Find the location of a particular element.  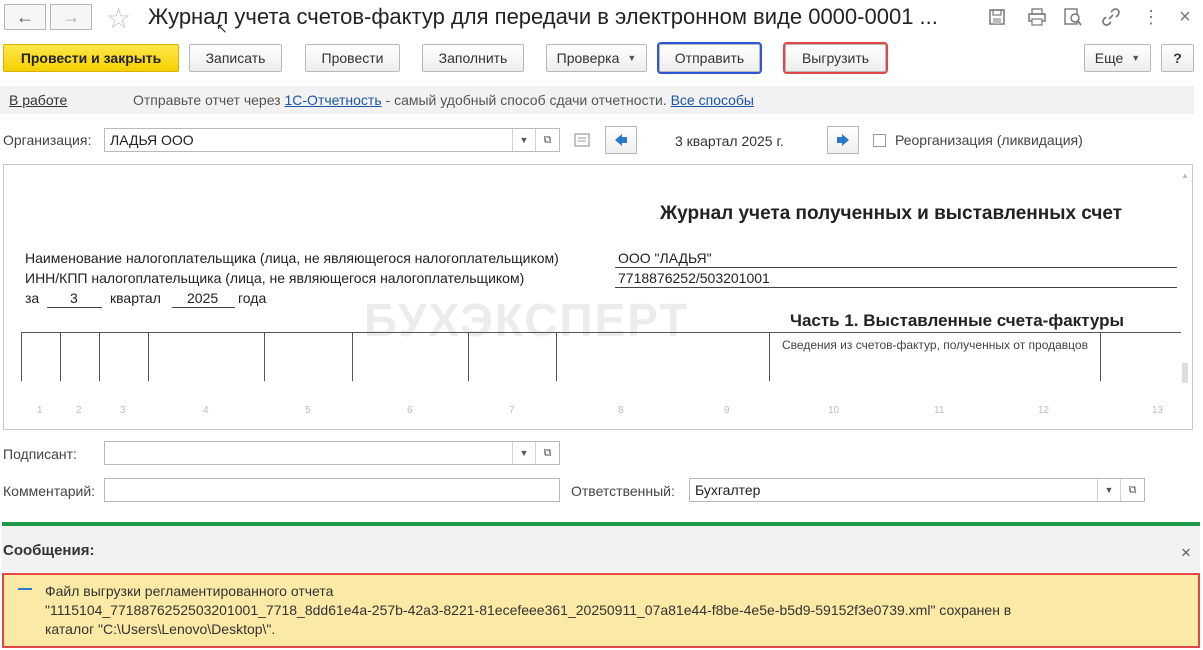

reporting-service-link: 1С-Отчетность is located at coordinates (333, 100).